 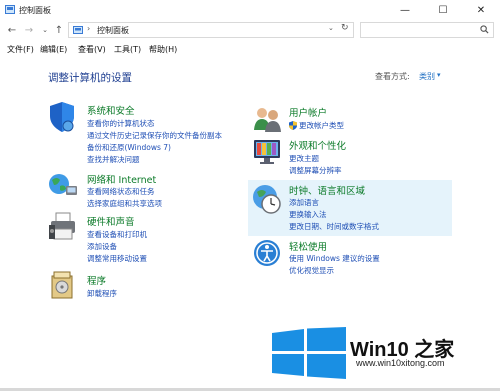 I want to click on breadcrumb-control-panel: 控制面板, so click(x=113, y=30).